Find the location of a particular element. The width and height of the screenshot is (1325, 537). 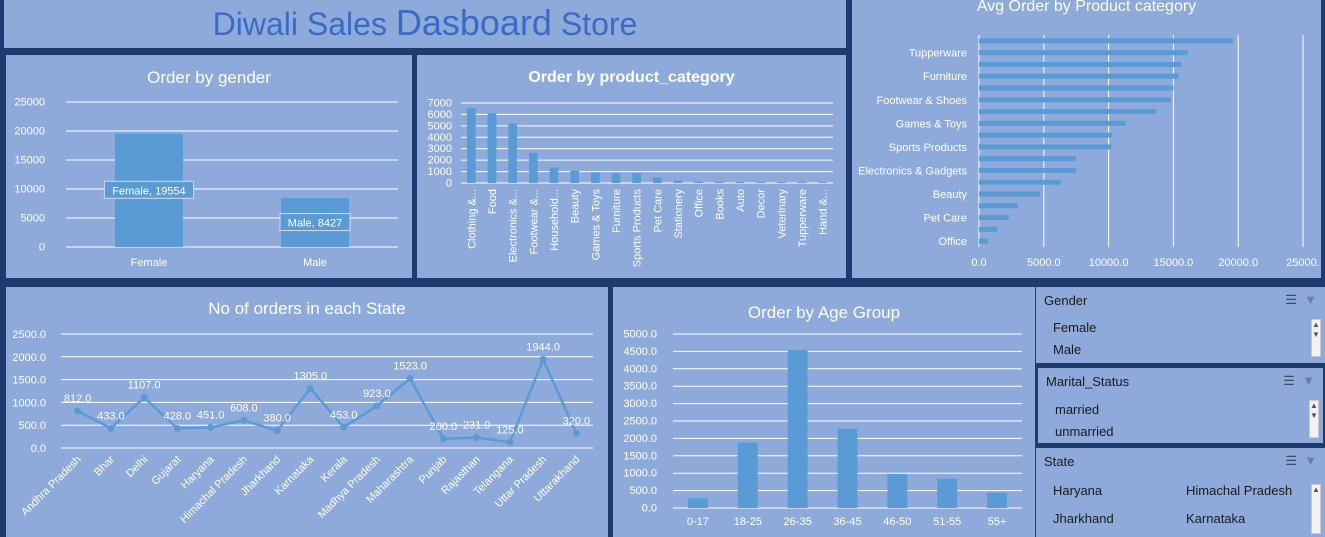

y-tick-label: 4000.0 is located at coordinates (640, 369).